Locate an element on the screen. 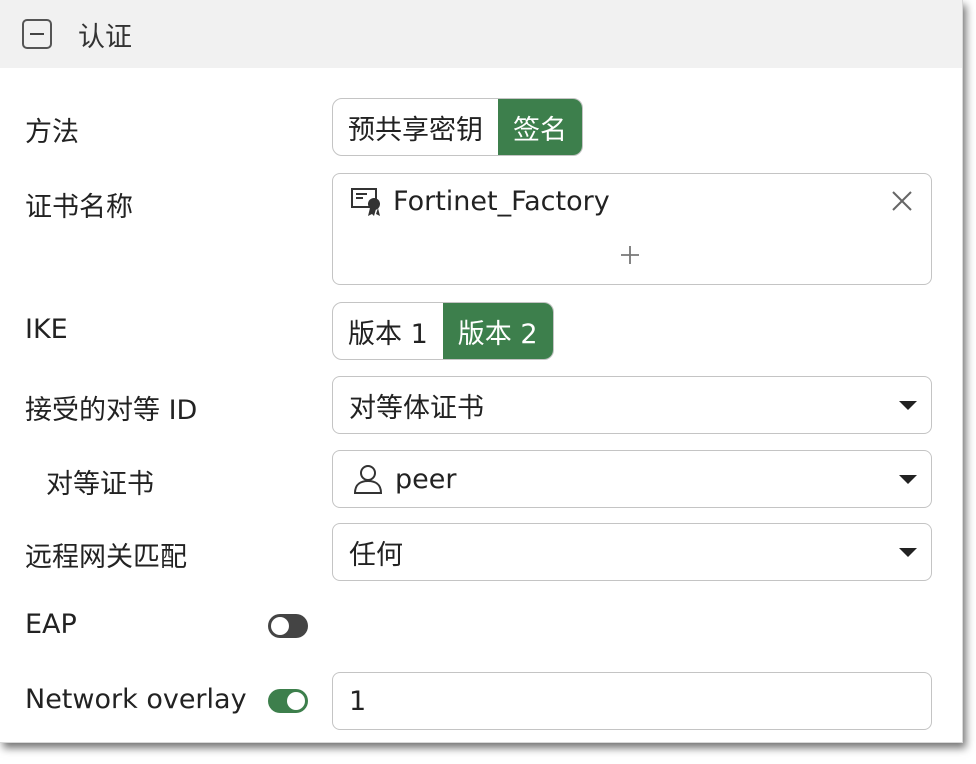 The height and width of the screenshot is (764, 976). accept-peer-id-select: 对等体证书 is located at coordinates (632, 405).